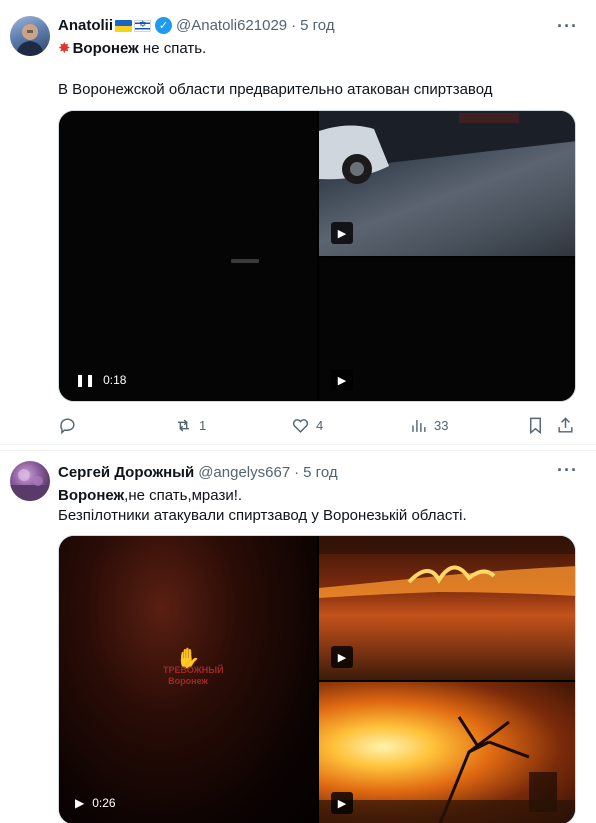  Describe the element at coordinates (123, 25) in the screenshot. I see `ukraine-flag-icon` at that location.